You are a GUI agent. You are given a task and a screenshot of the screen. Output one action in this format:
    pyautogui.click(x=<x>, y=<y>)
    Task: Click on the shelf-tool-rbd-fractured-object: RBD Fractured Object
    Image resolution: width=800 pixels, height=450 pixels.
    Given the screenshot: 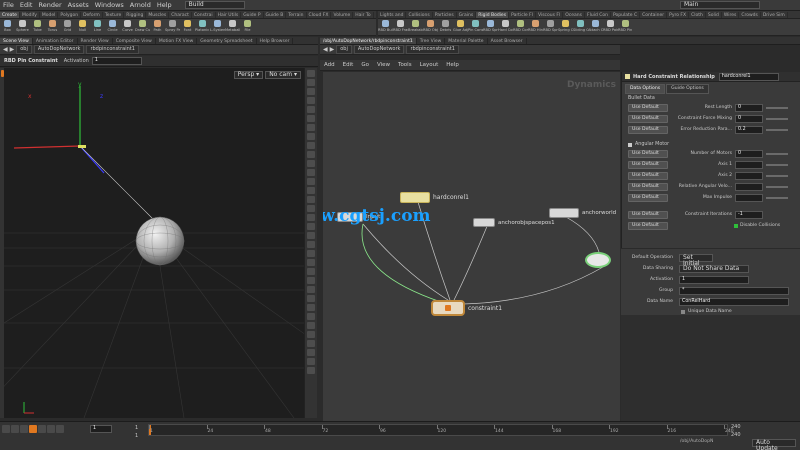 What is the action you would take?
    pyautogui.click(x=400, y=27)
    